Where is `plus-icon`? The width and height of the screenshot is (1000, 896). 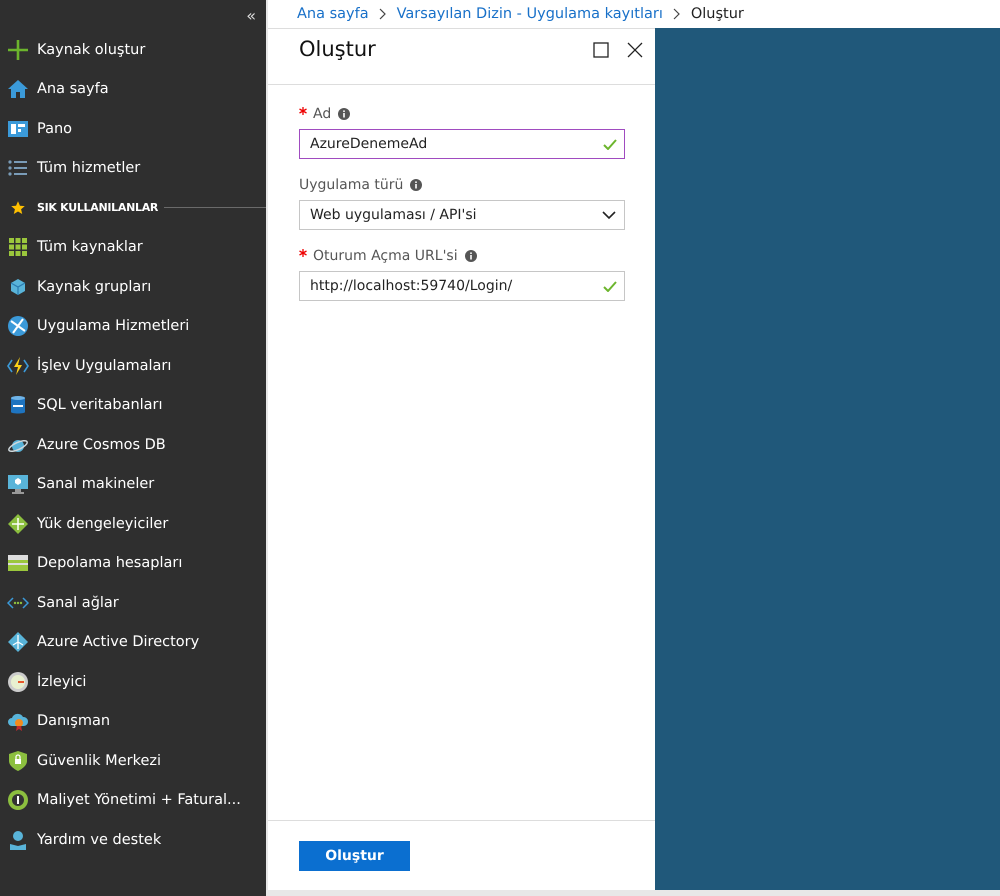 plus-icon is located at coordinates (18, 49).